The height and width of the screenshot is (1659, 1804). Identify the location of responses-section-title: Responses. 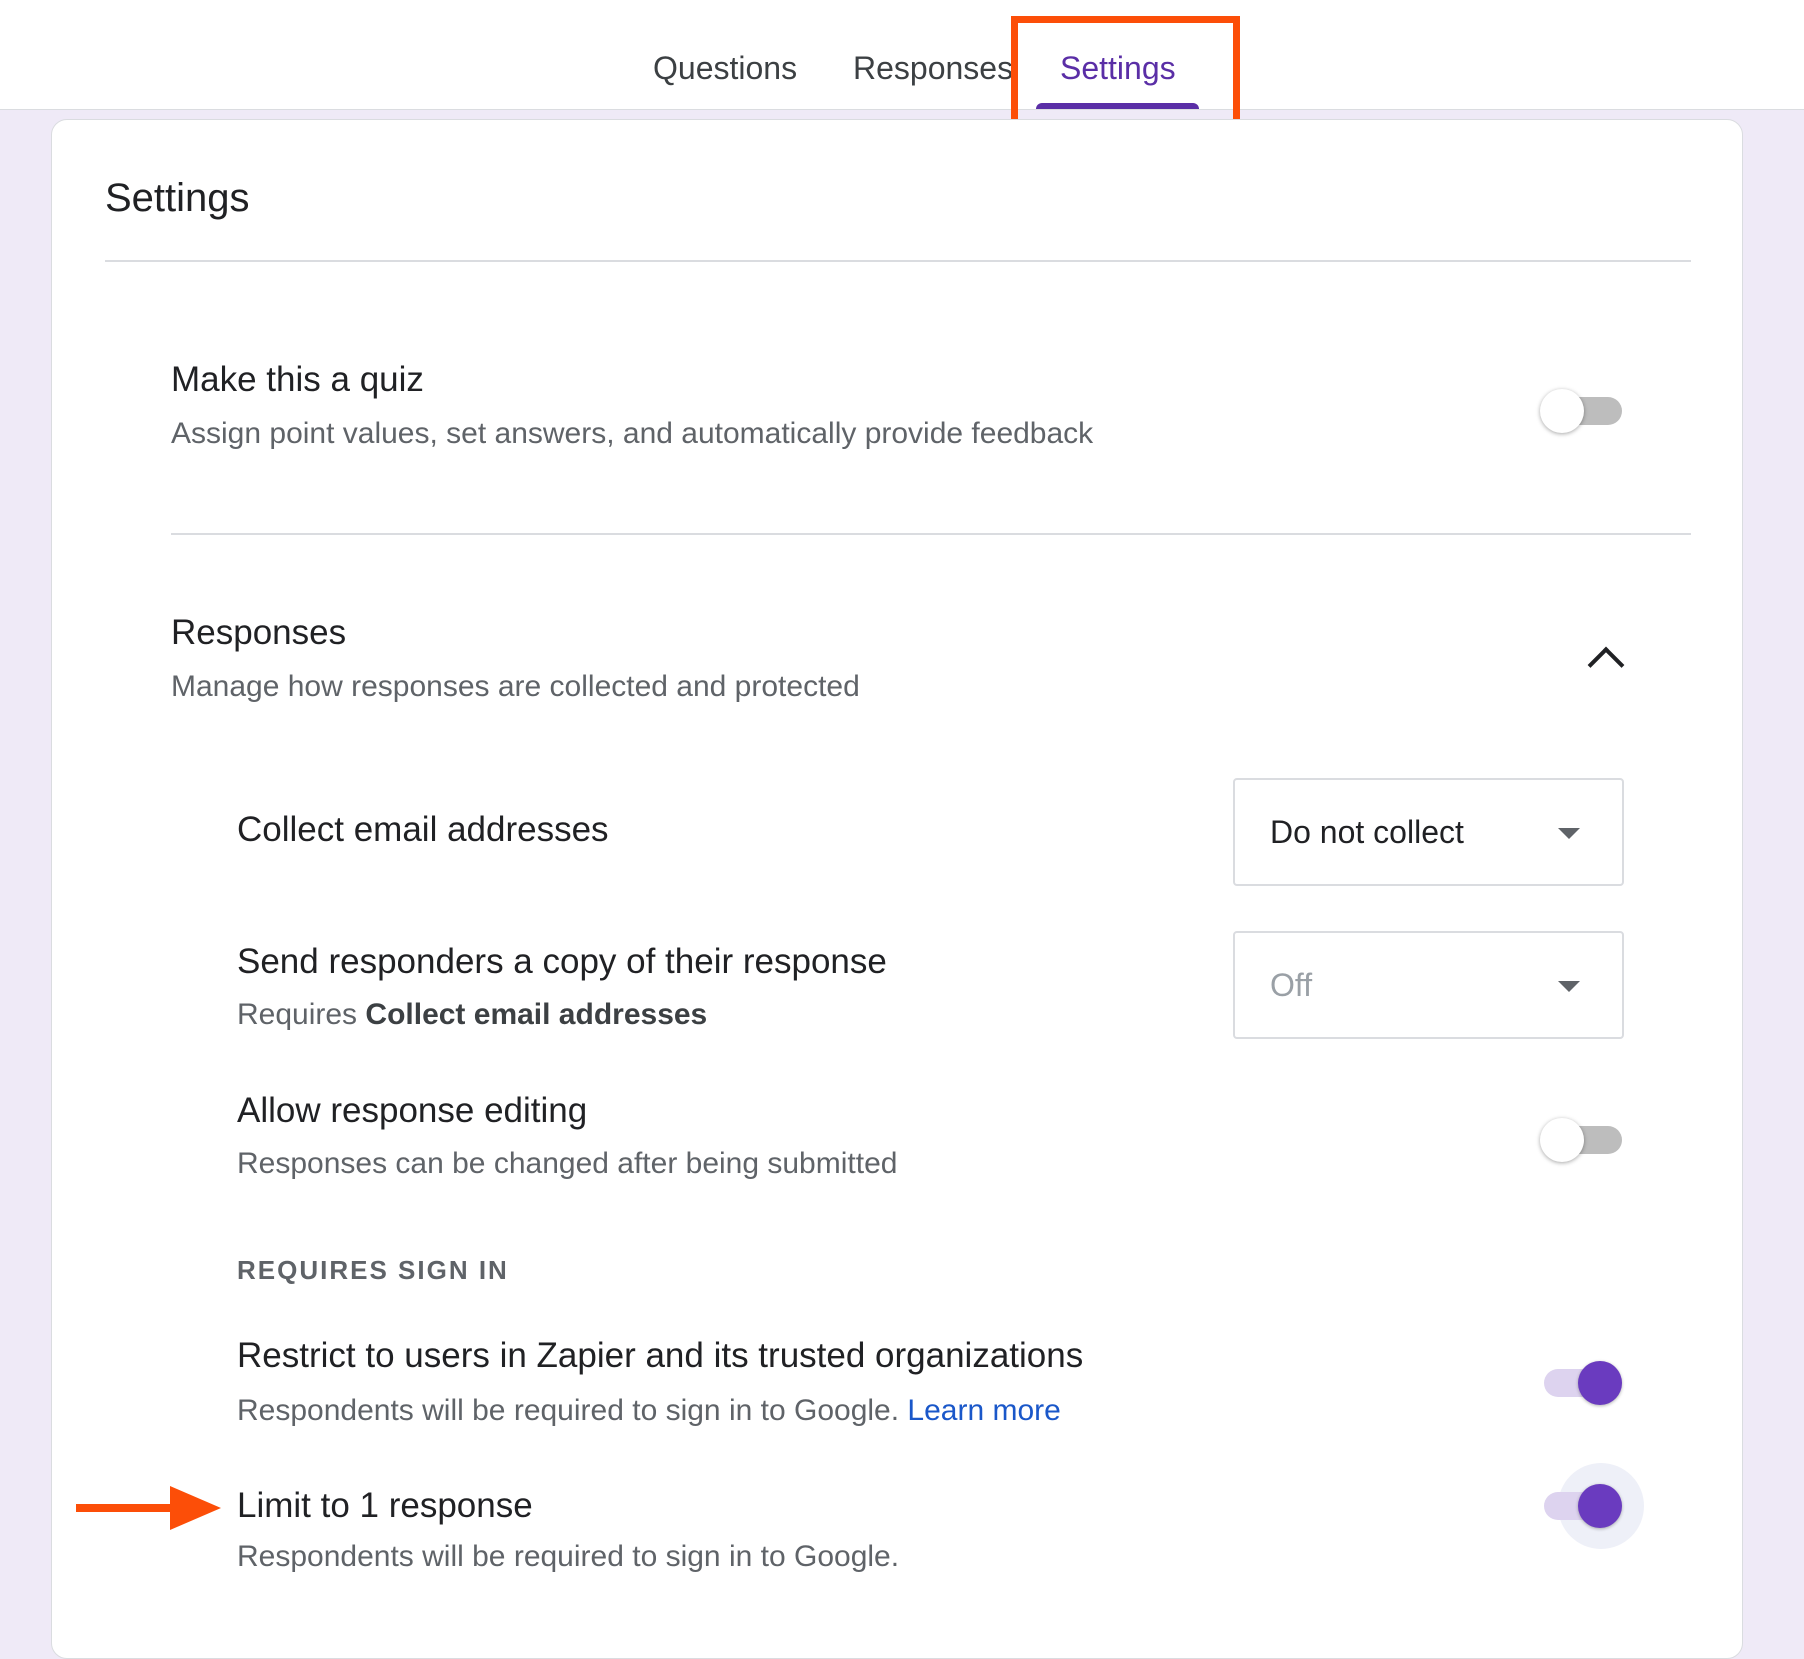
(259, 632).